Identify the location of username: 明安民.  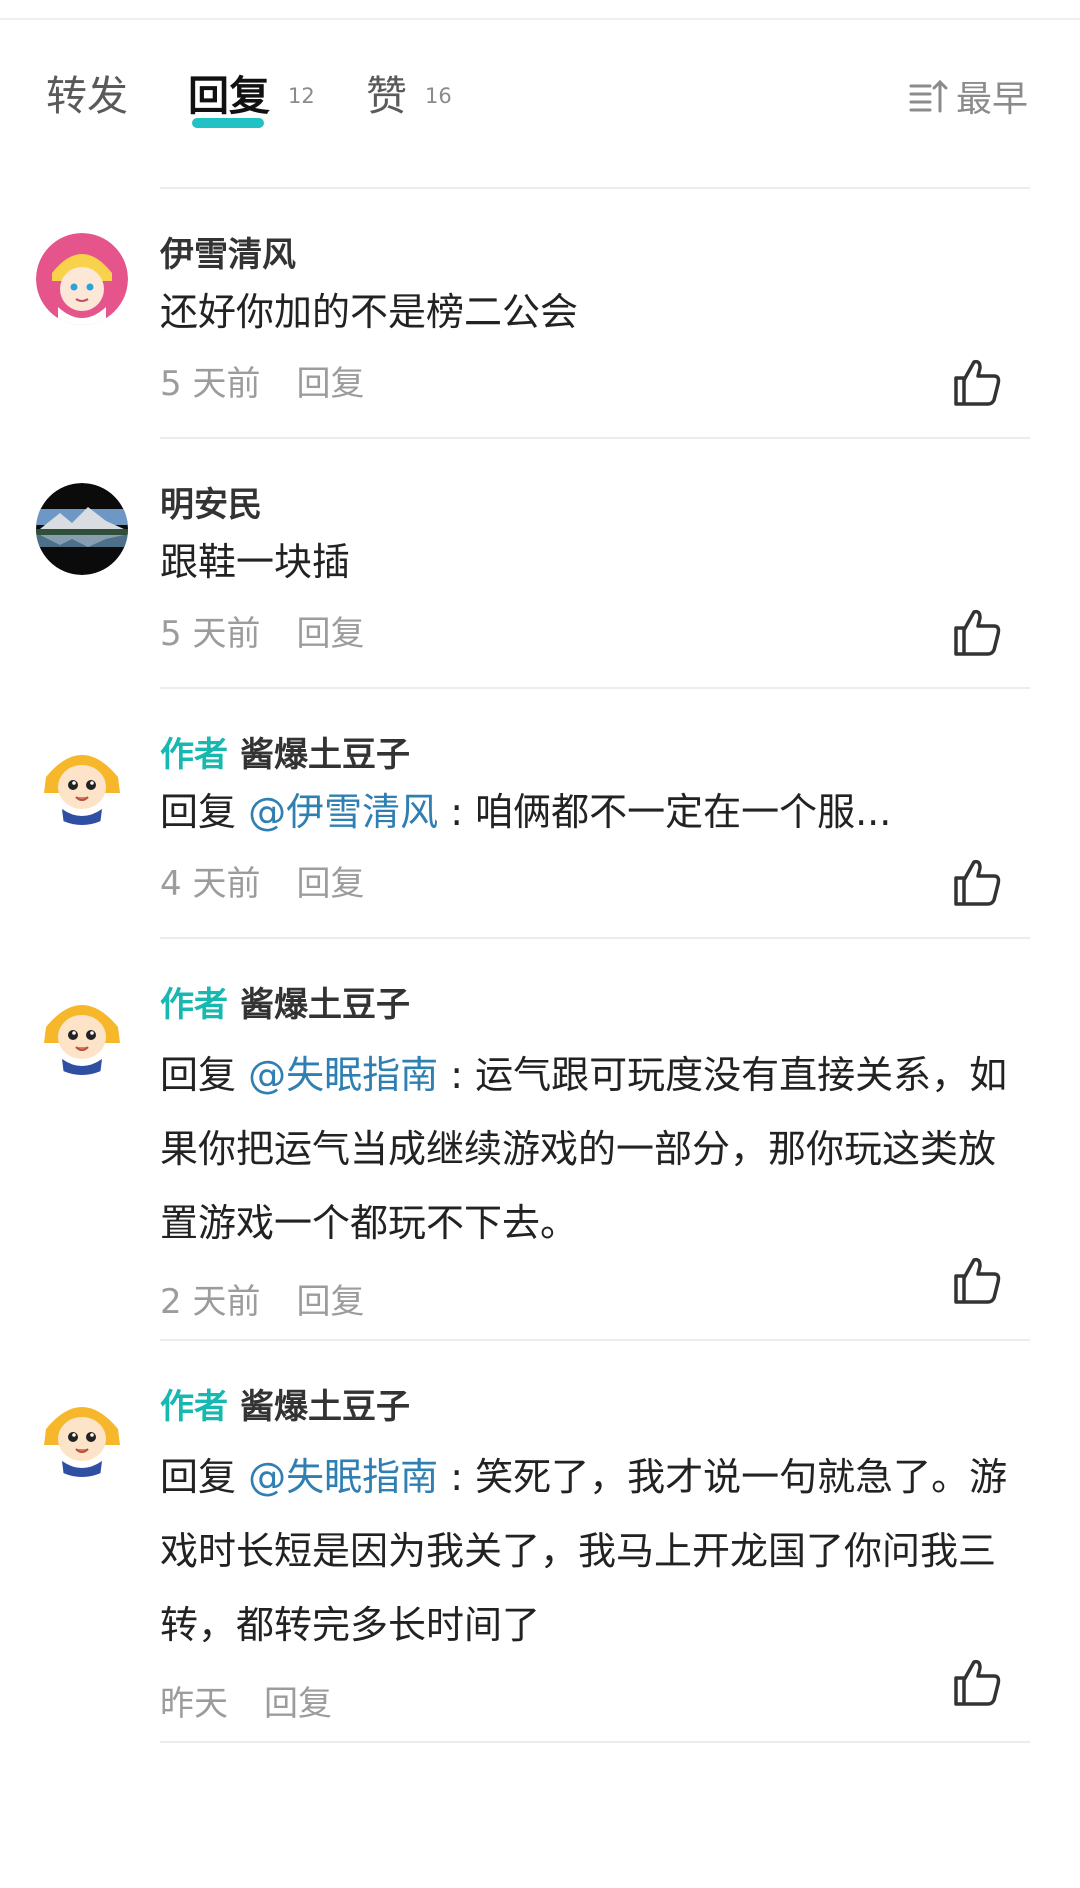
(211, 501).